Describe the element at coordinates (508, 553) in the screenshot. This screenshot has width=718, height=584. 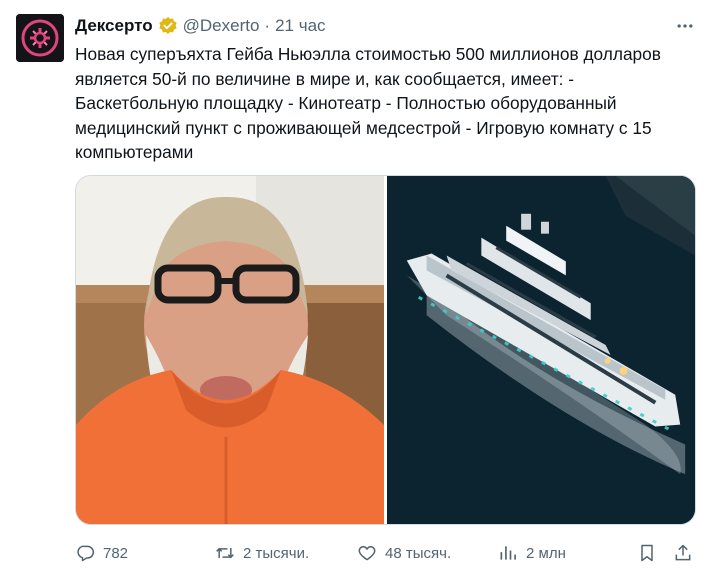
I see `bar-chart-icon` at that location.